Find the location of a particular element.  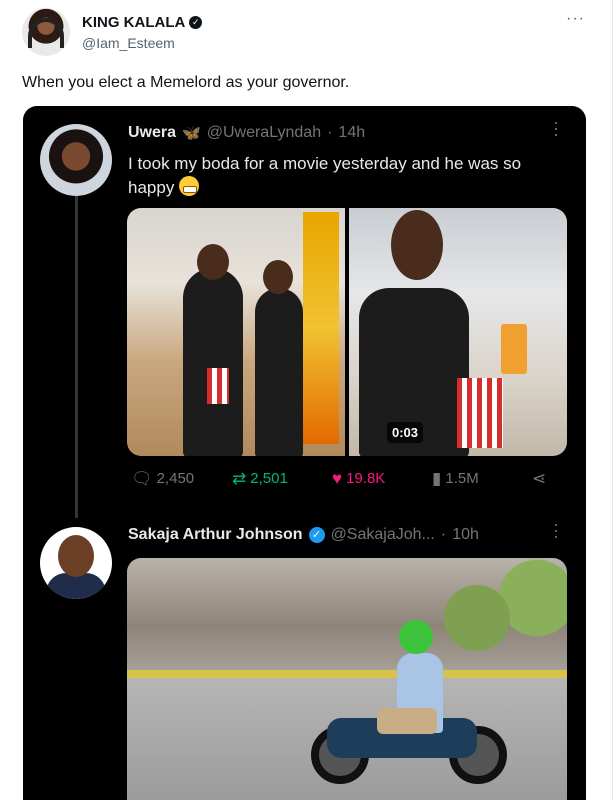

share-icon: ⋖ is located at coordinates (539, 478).